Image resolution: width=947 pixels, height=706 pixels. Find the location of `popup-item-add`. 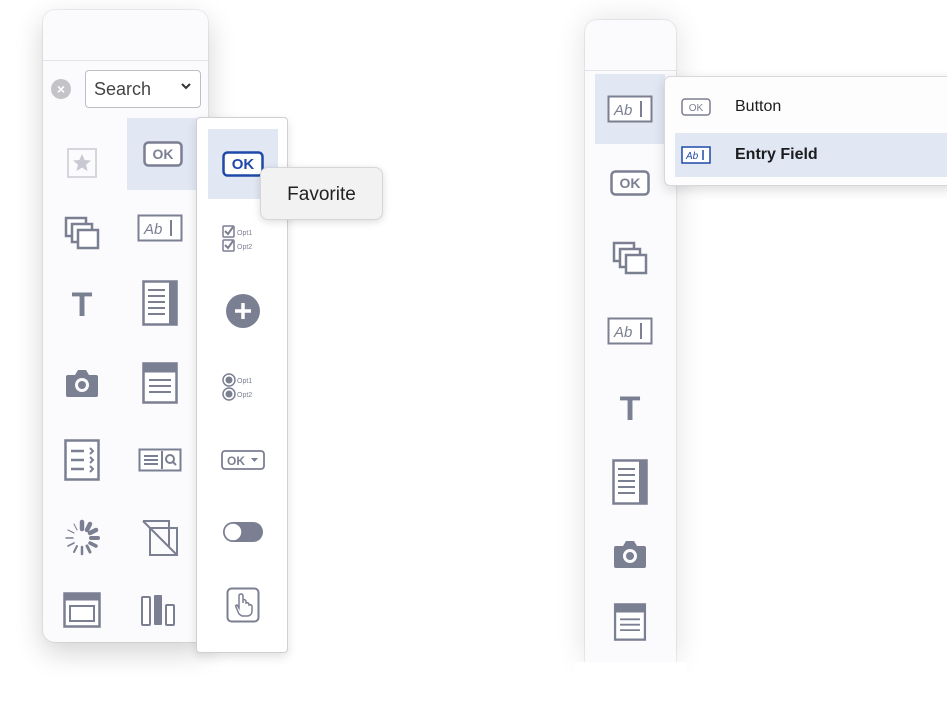

popup-item-add is located at coordinates (243, 311).